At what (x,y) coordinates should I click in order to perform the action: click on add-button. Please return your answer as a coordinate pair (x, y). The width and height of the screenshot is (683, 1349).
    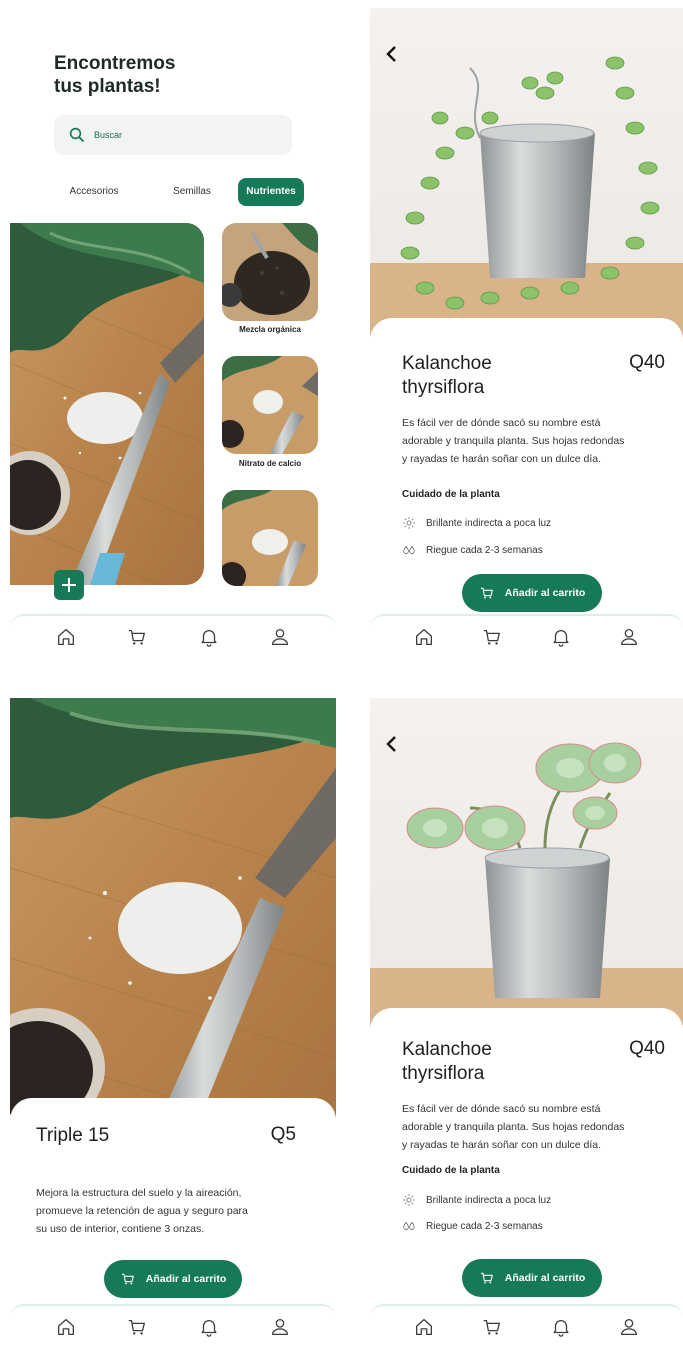
    Looking at the image, I should click on (69, 585).